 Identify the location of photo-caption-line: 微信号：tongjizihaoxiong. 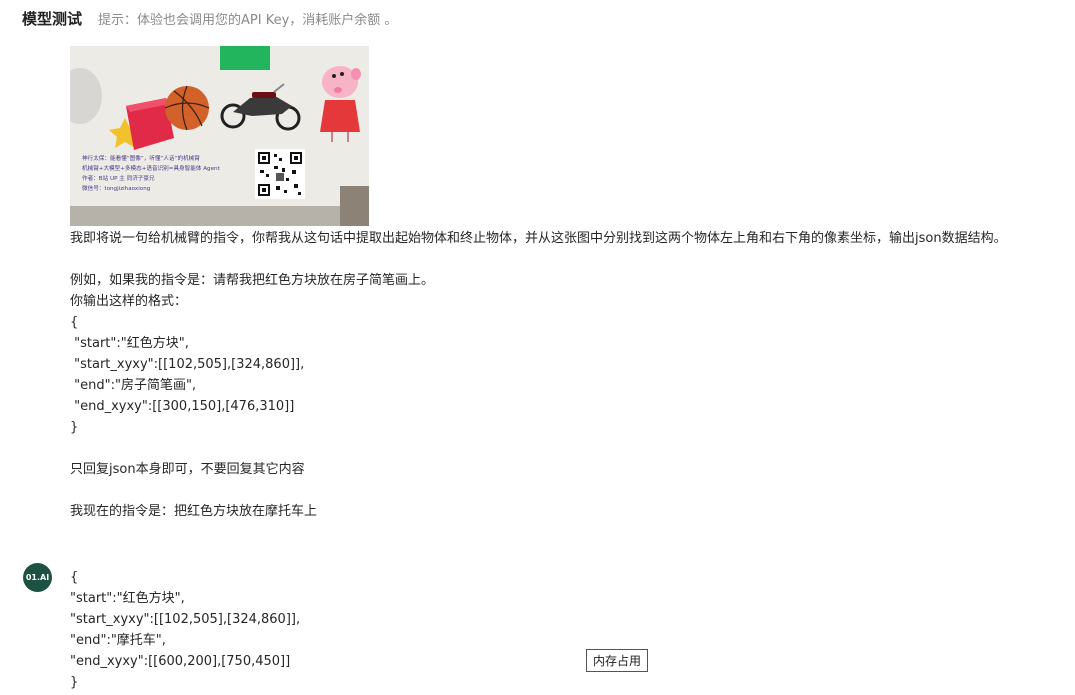
(116, 188).